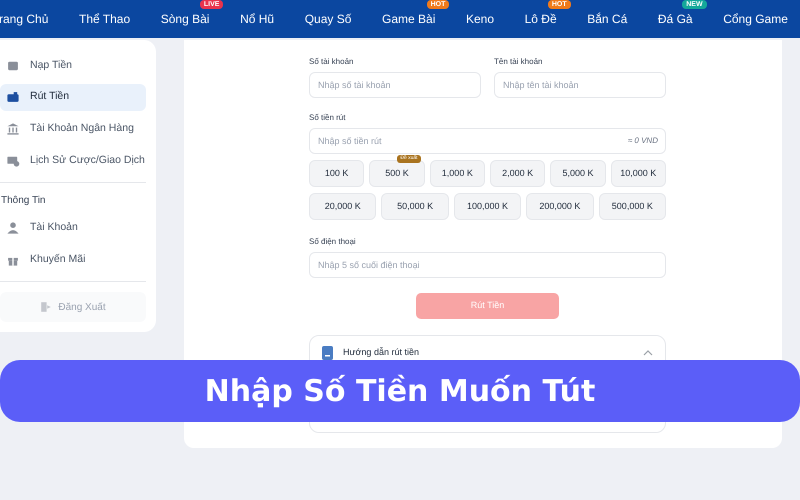 The image size is (800, 500). Describe the element at coordinates (488, 206) in the screenshot. I see `amount-button: 100,000 K` at that location.